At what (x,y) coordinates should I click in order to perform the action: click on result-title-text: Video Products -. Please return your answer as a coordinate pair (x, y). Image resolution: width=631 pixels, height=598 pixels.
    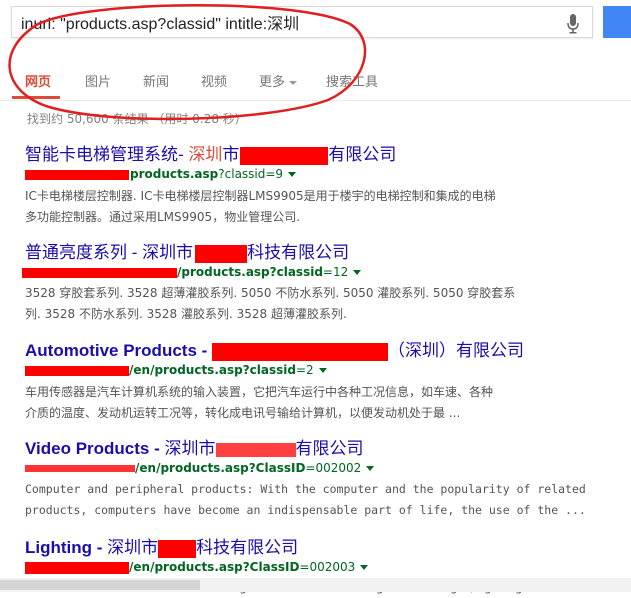
    Looking at the image, I should click on (95, 448).